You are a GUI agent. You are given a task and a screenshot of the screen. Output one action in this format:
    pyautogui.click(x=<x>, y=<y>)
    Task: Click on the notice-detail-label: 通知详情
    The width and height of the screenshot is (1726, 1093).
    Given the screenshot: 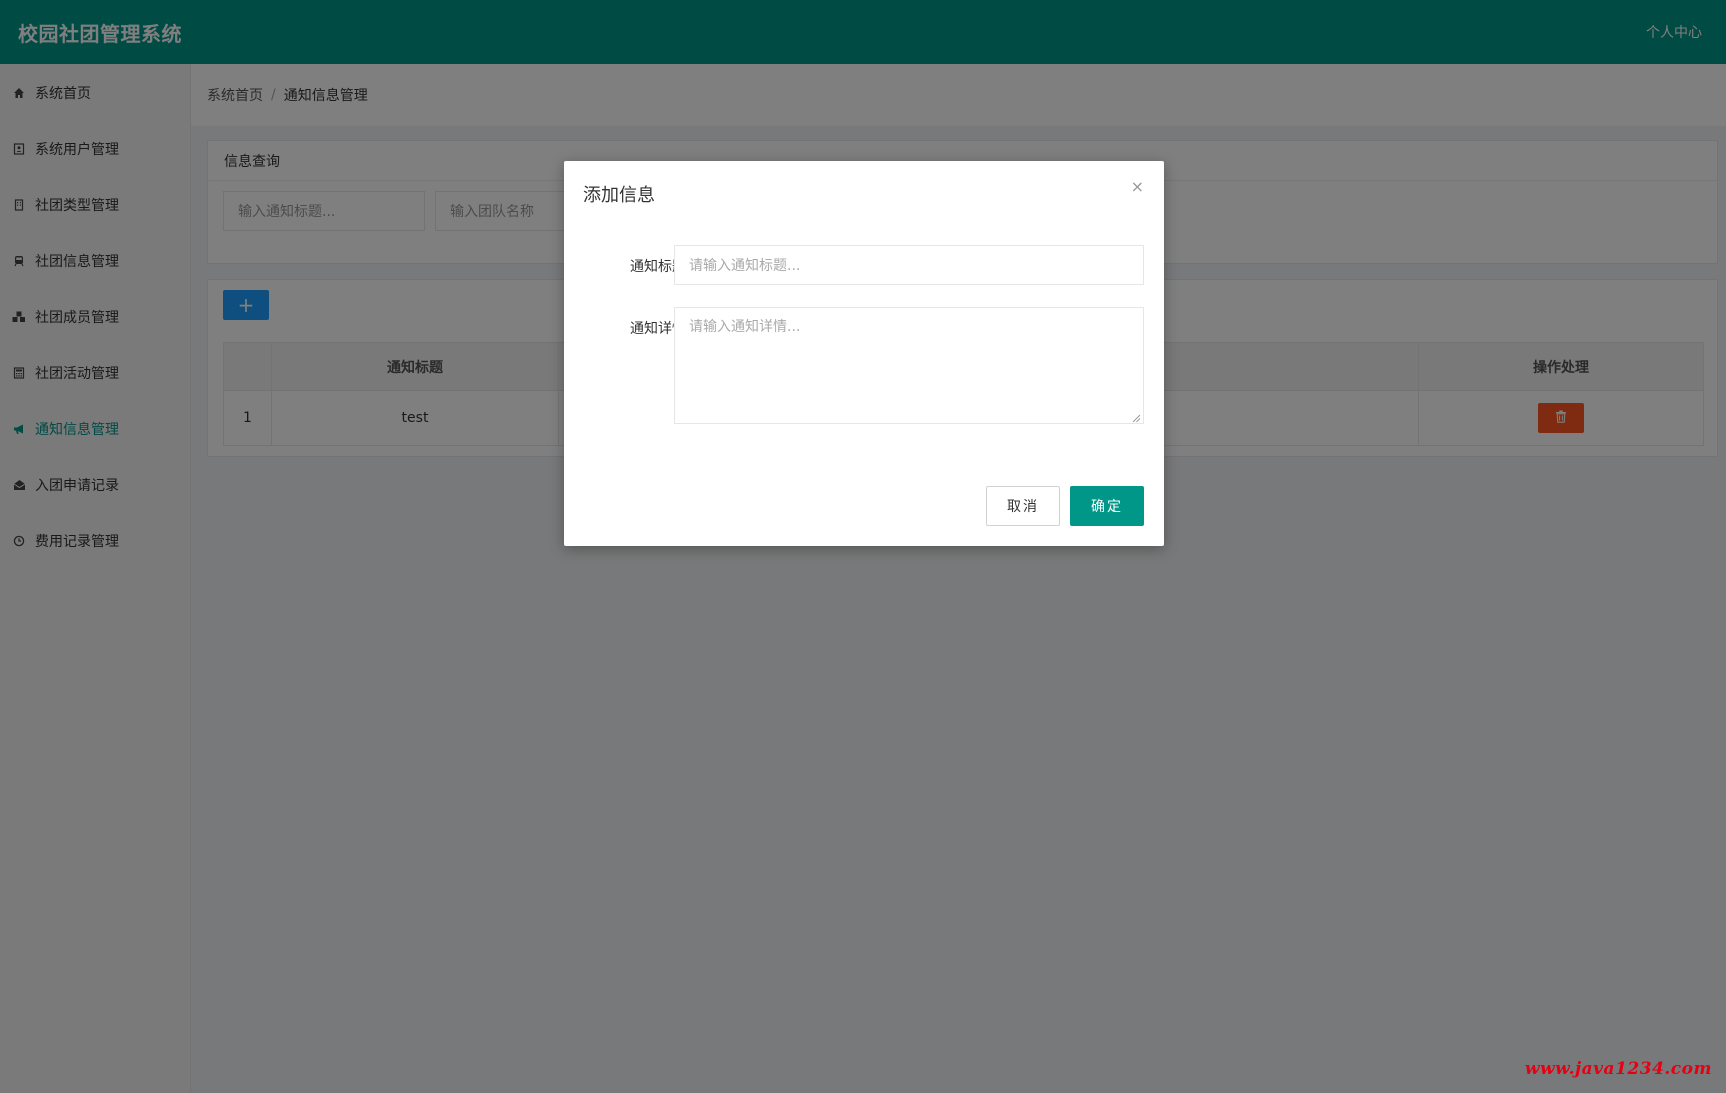 What is the action you would take?
    pyautogui.click(x=658, y=329)
    